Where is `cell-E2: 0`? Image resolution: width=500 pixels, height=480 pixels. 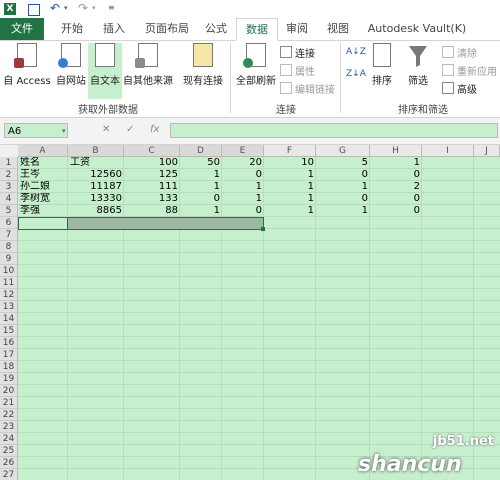
cell-E2: 0 is located at coordinates (244, 175).